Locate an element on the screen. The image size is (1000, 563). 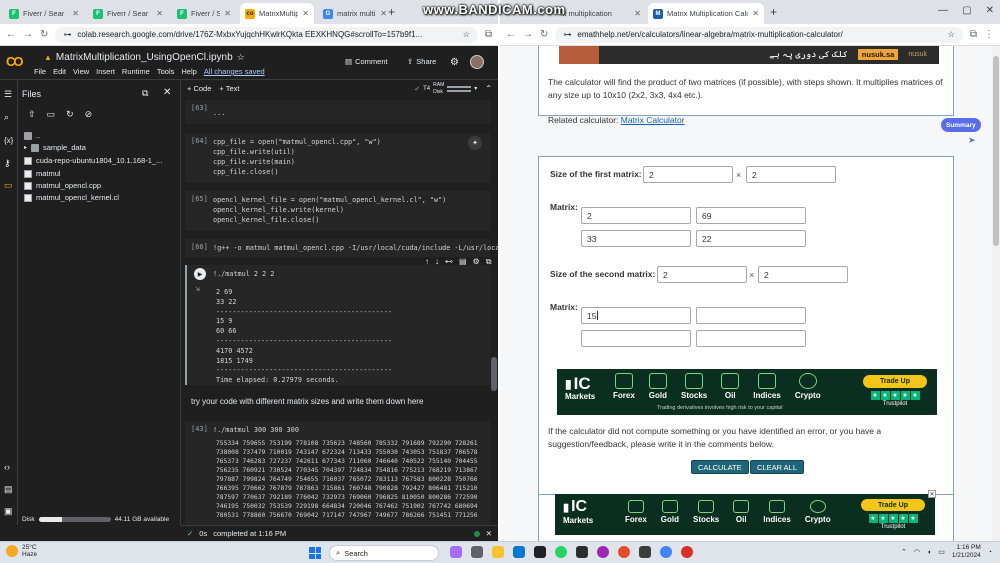
wifi-icon: ◠ is located at coordinates (917, 552).